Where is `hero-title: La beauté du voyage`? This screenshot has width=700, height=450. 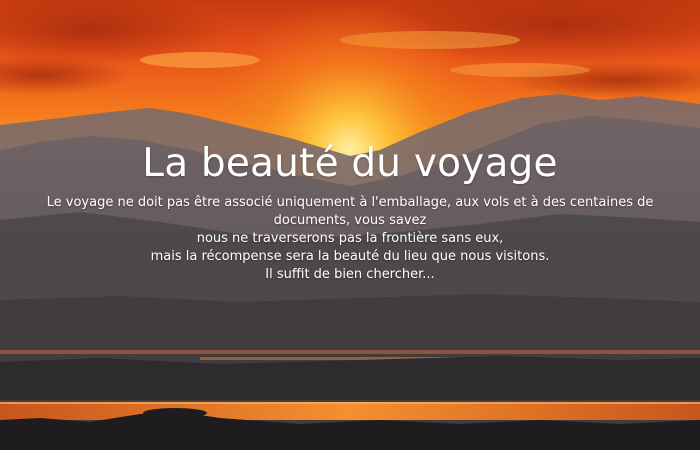
hero-title: La beauté du voyage is located at coordinates (350, 163).